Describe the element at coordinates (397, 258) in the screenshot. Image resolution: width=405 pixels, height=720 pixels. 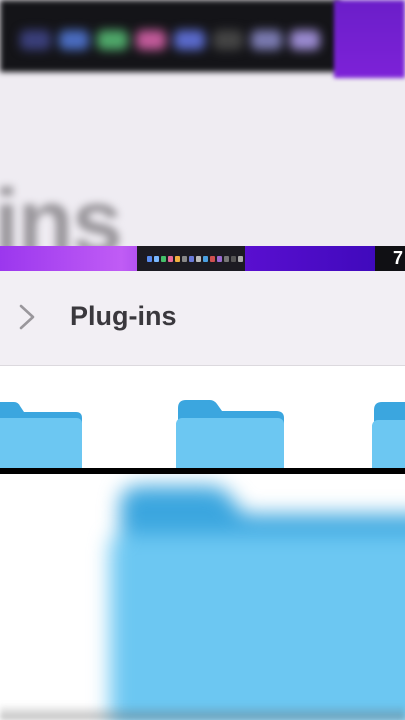
I see `corner-glyph: 7` at that location.